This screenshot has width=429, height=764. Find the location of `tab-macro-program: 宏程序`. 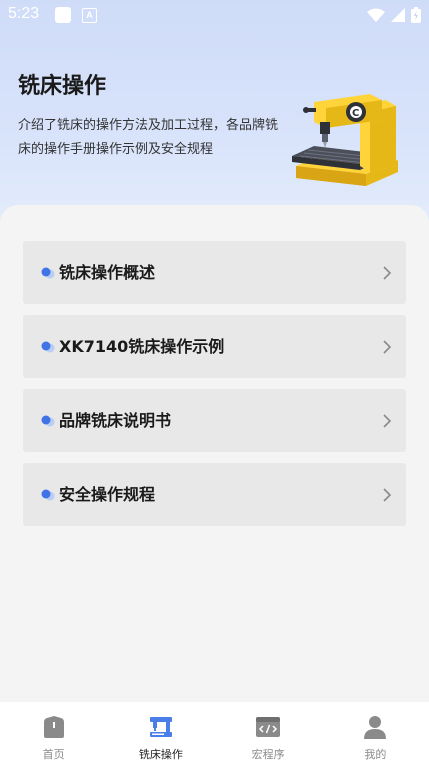

tab-macro-program: 宏程序 is located at coordinates (268, 733).